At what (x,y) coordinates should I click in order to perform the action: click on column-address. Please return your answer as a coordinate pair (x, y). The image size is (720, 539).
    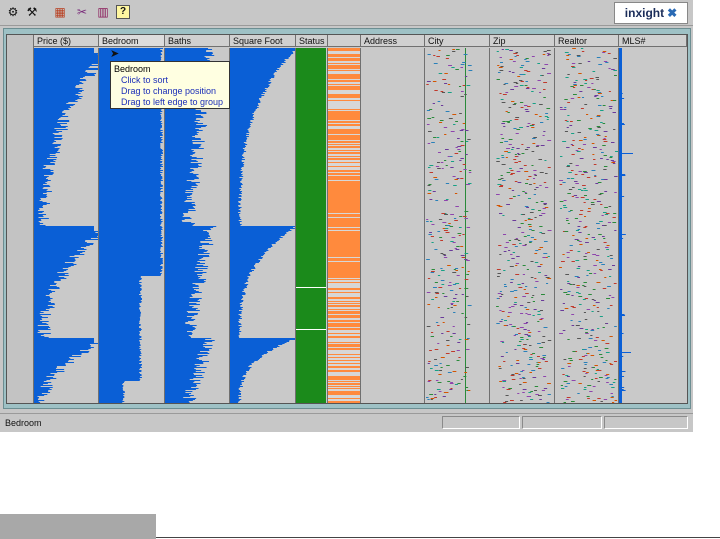
    Looking at the image, I should click on (393, 225).